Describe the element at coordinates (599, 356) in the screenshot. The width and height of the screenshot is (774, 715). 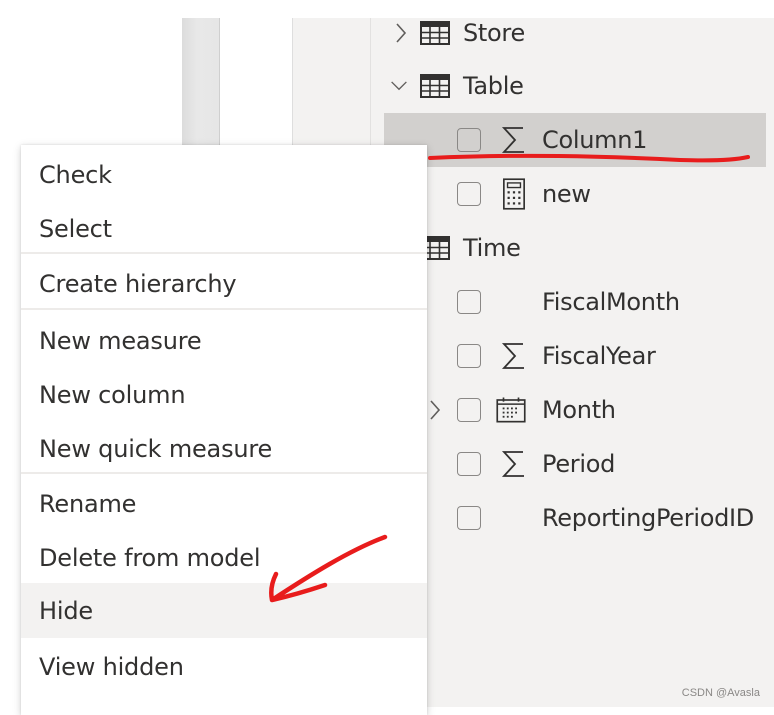
I see `field-name: FiscalYear` at that location.